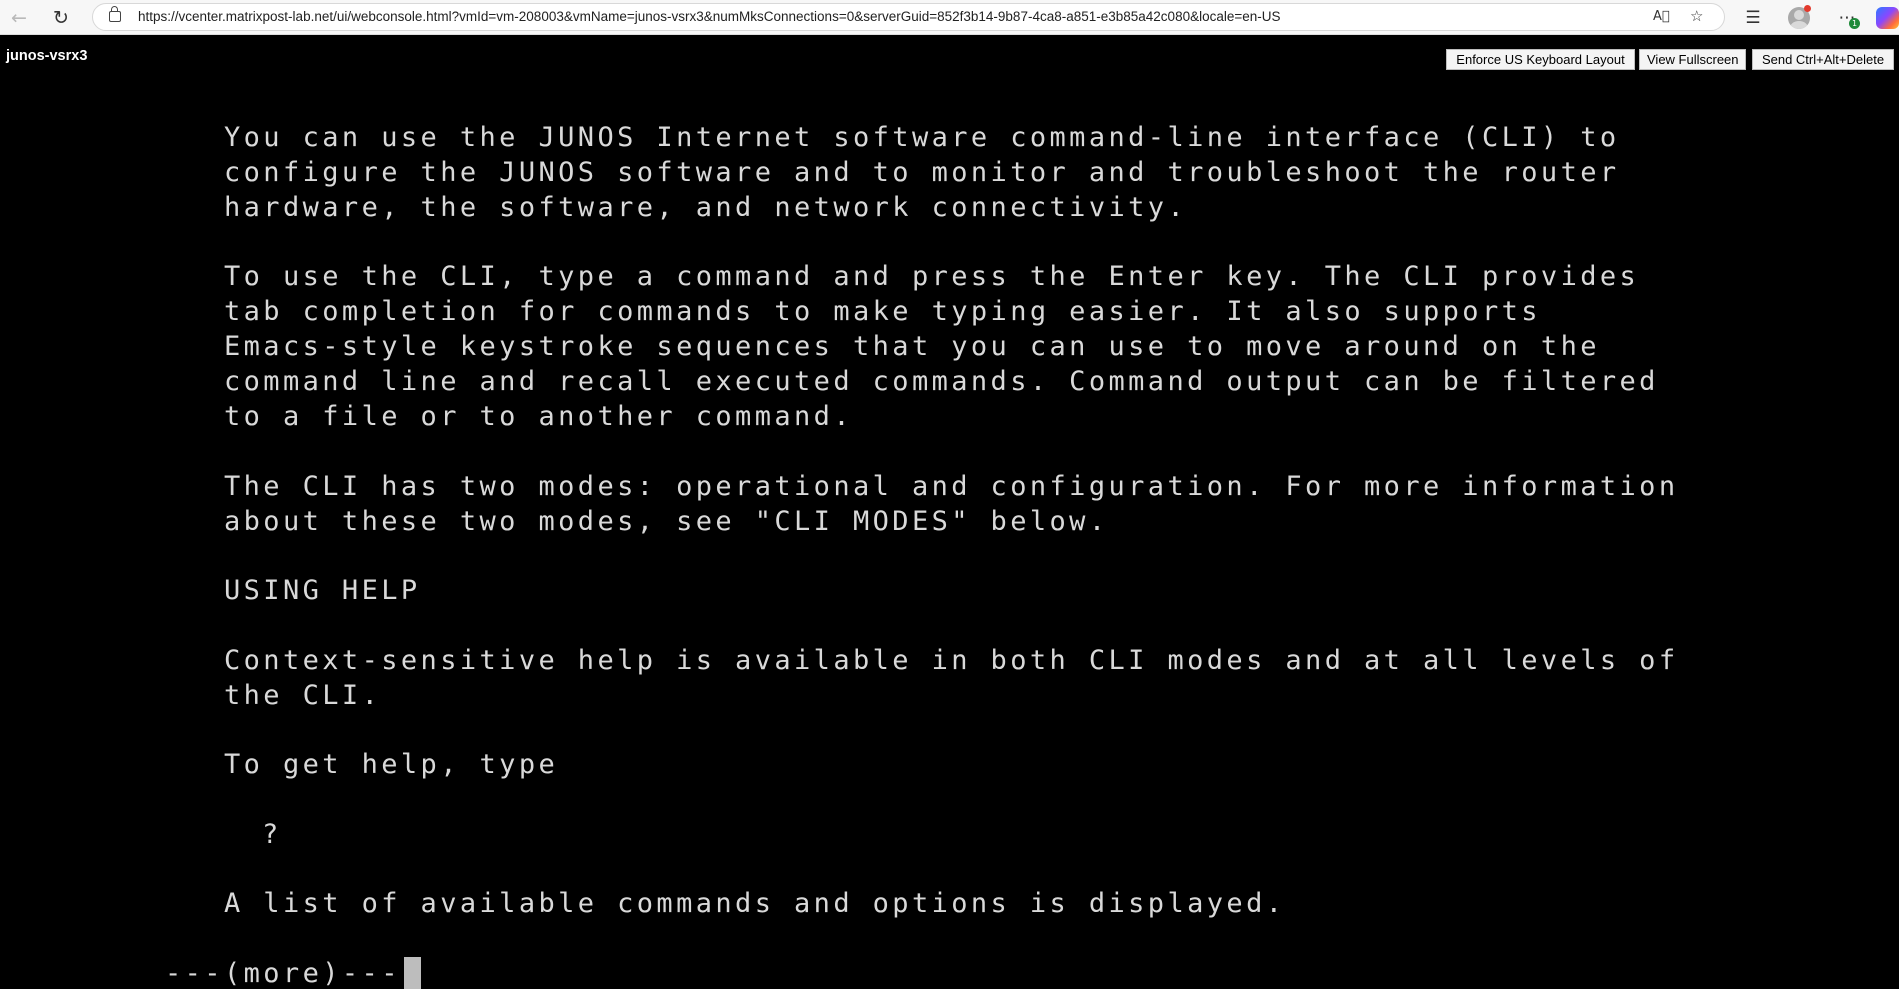  Describe the element at coordinates (272, 834) in the screenshot. I see `terminal-line: ?` at that location.